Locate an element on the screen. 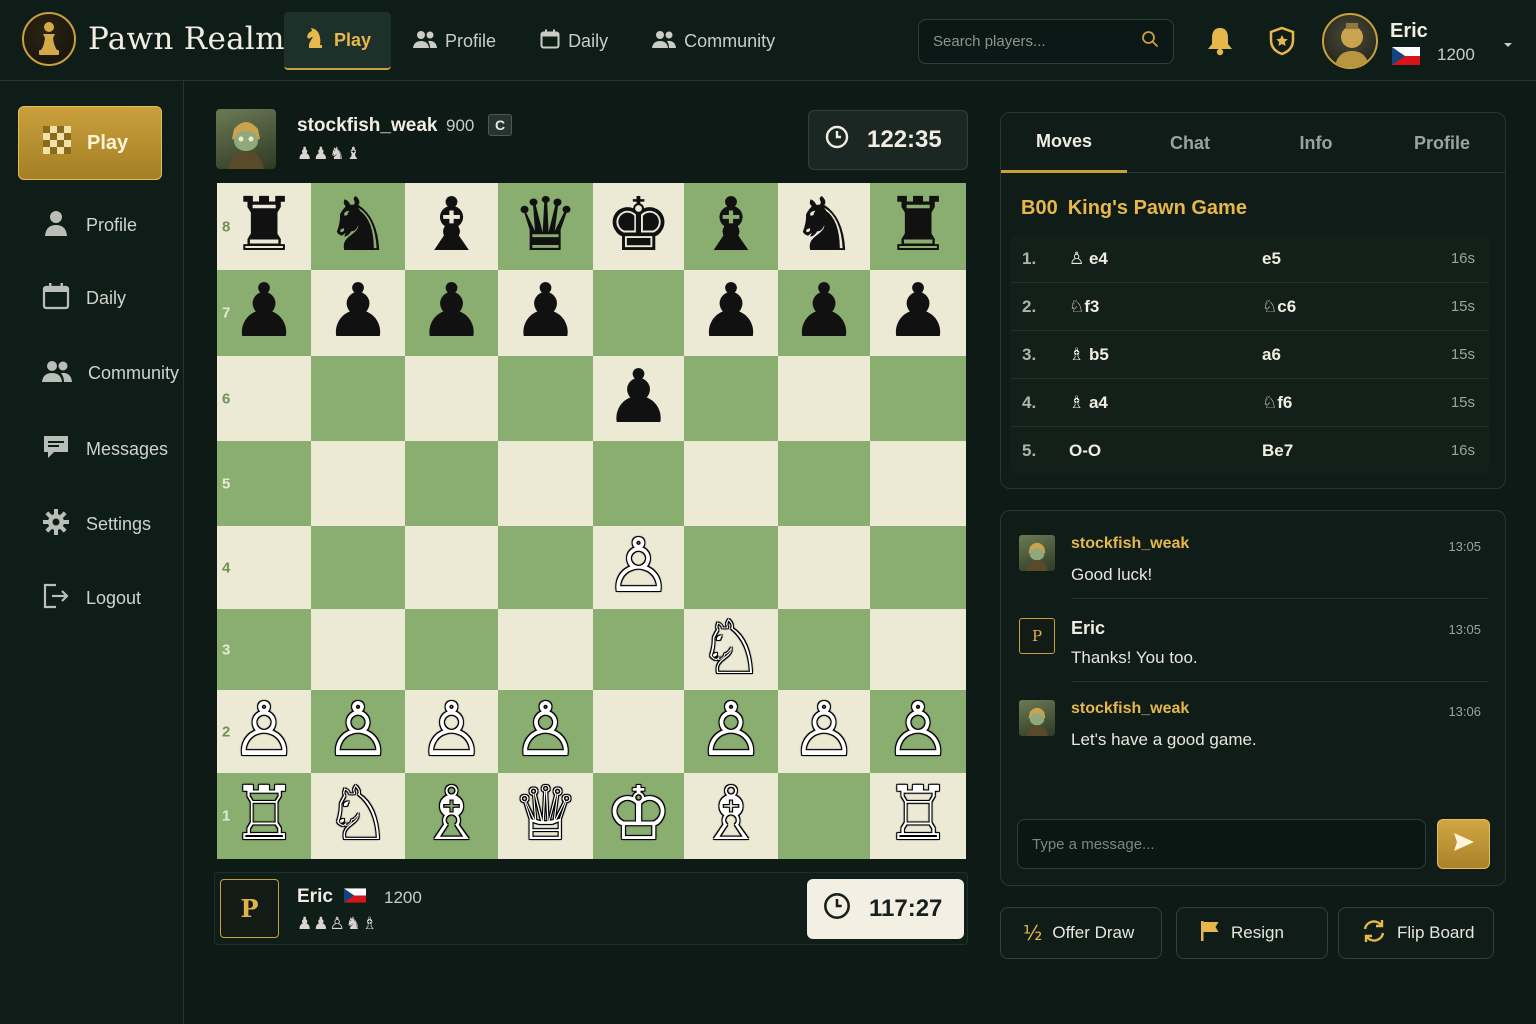  tab-moves: Moves is located at coordinates (1064, 143).